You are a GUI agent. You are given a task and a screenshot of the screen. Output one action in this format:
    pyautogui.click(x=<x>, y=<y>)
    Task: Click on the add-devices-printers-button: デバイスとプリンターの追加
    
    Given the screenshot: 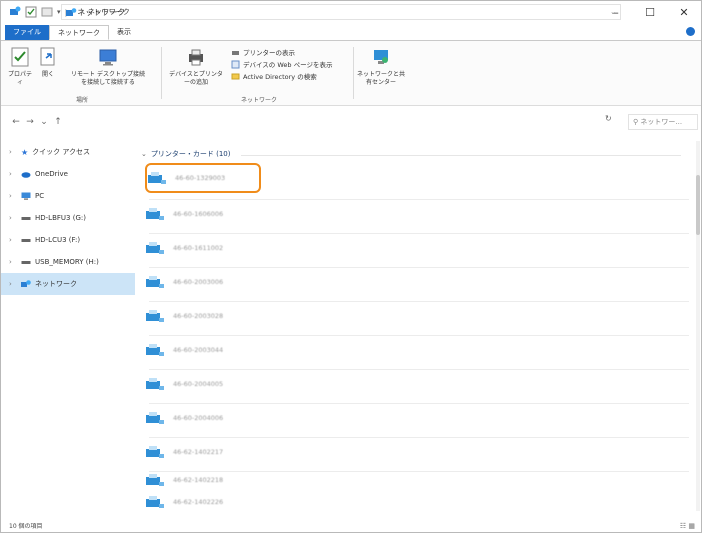 What is the action you would take?
    pyautogui.click(x=196, y=66)
    